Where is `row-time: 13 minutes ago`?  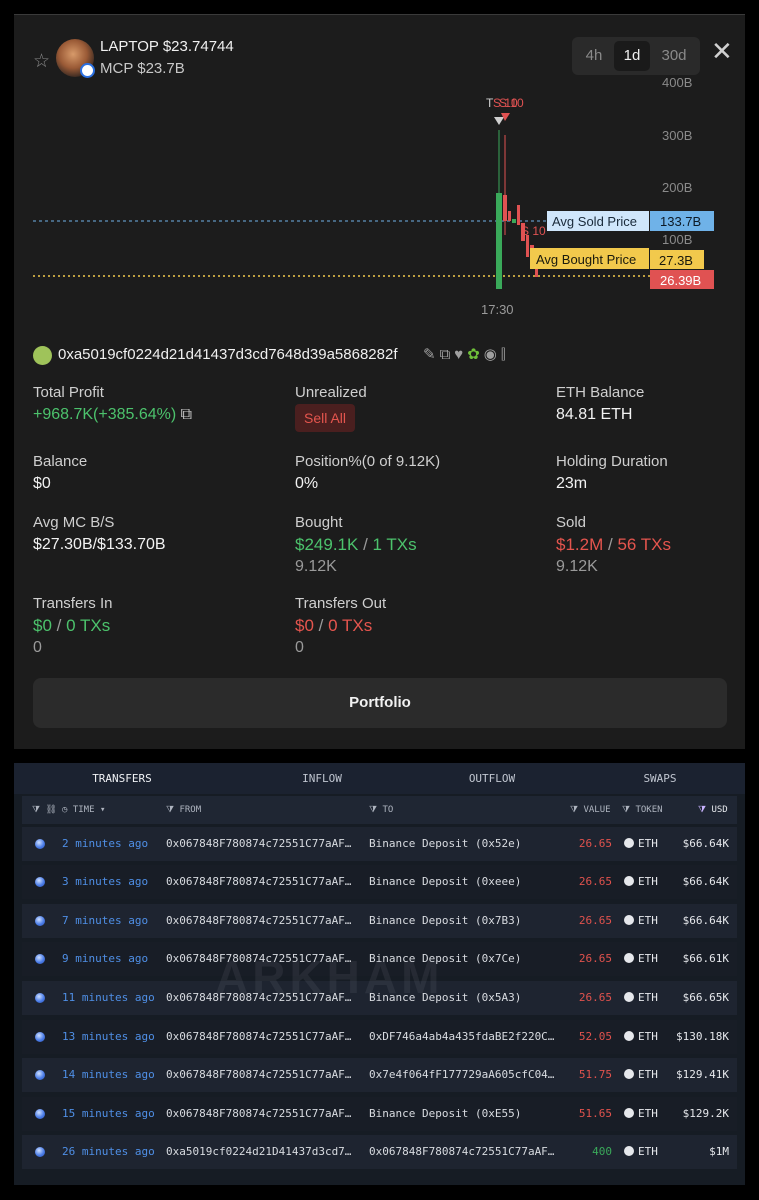 row-time: 13 minutes ago is located at coordinates (108, 1037).